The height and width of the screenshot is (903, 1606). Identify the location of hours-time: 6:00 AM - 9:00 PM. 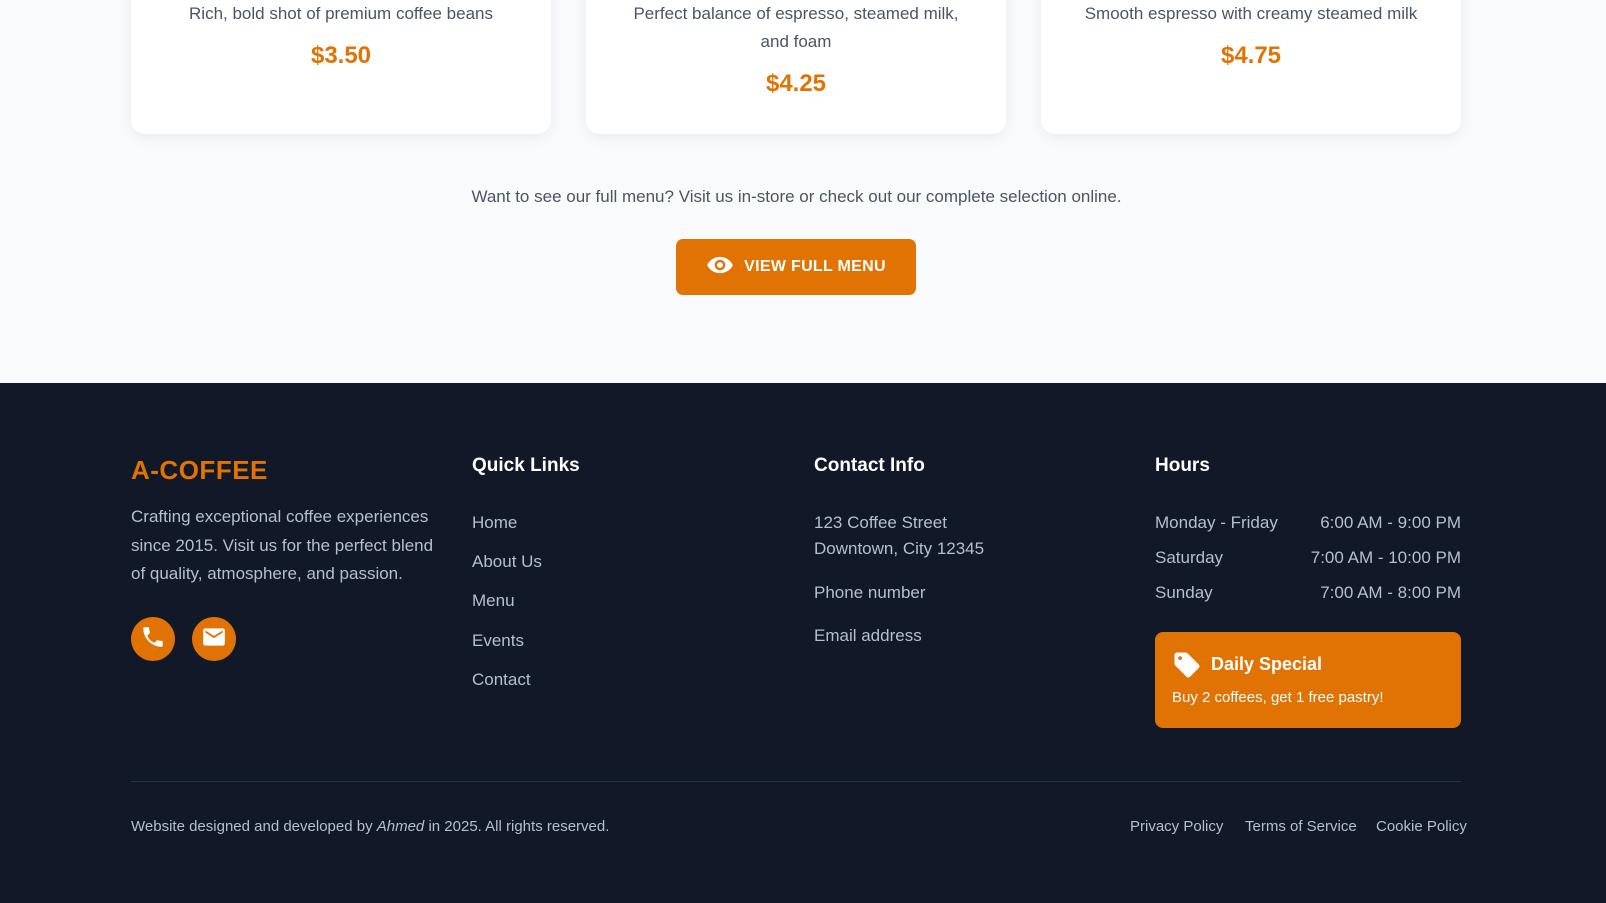
(1390, 522).